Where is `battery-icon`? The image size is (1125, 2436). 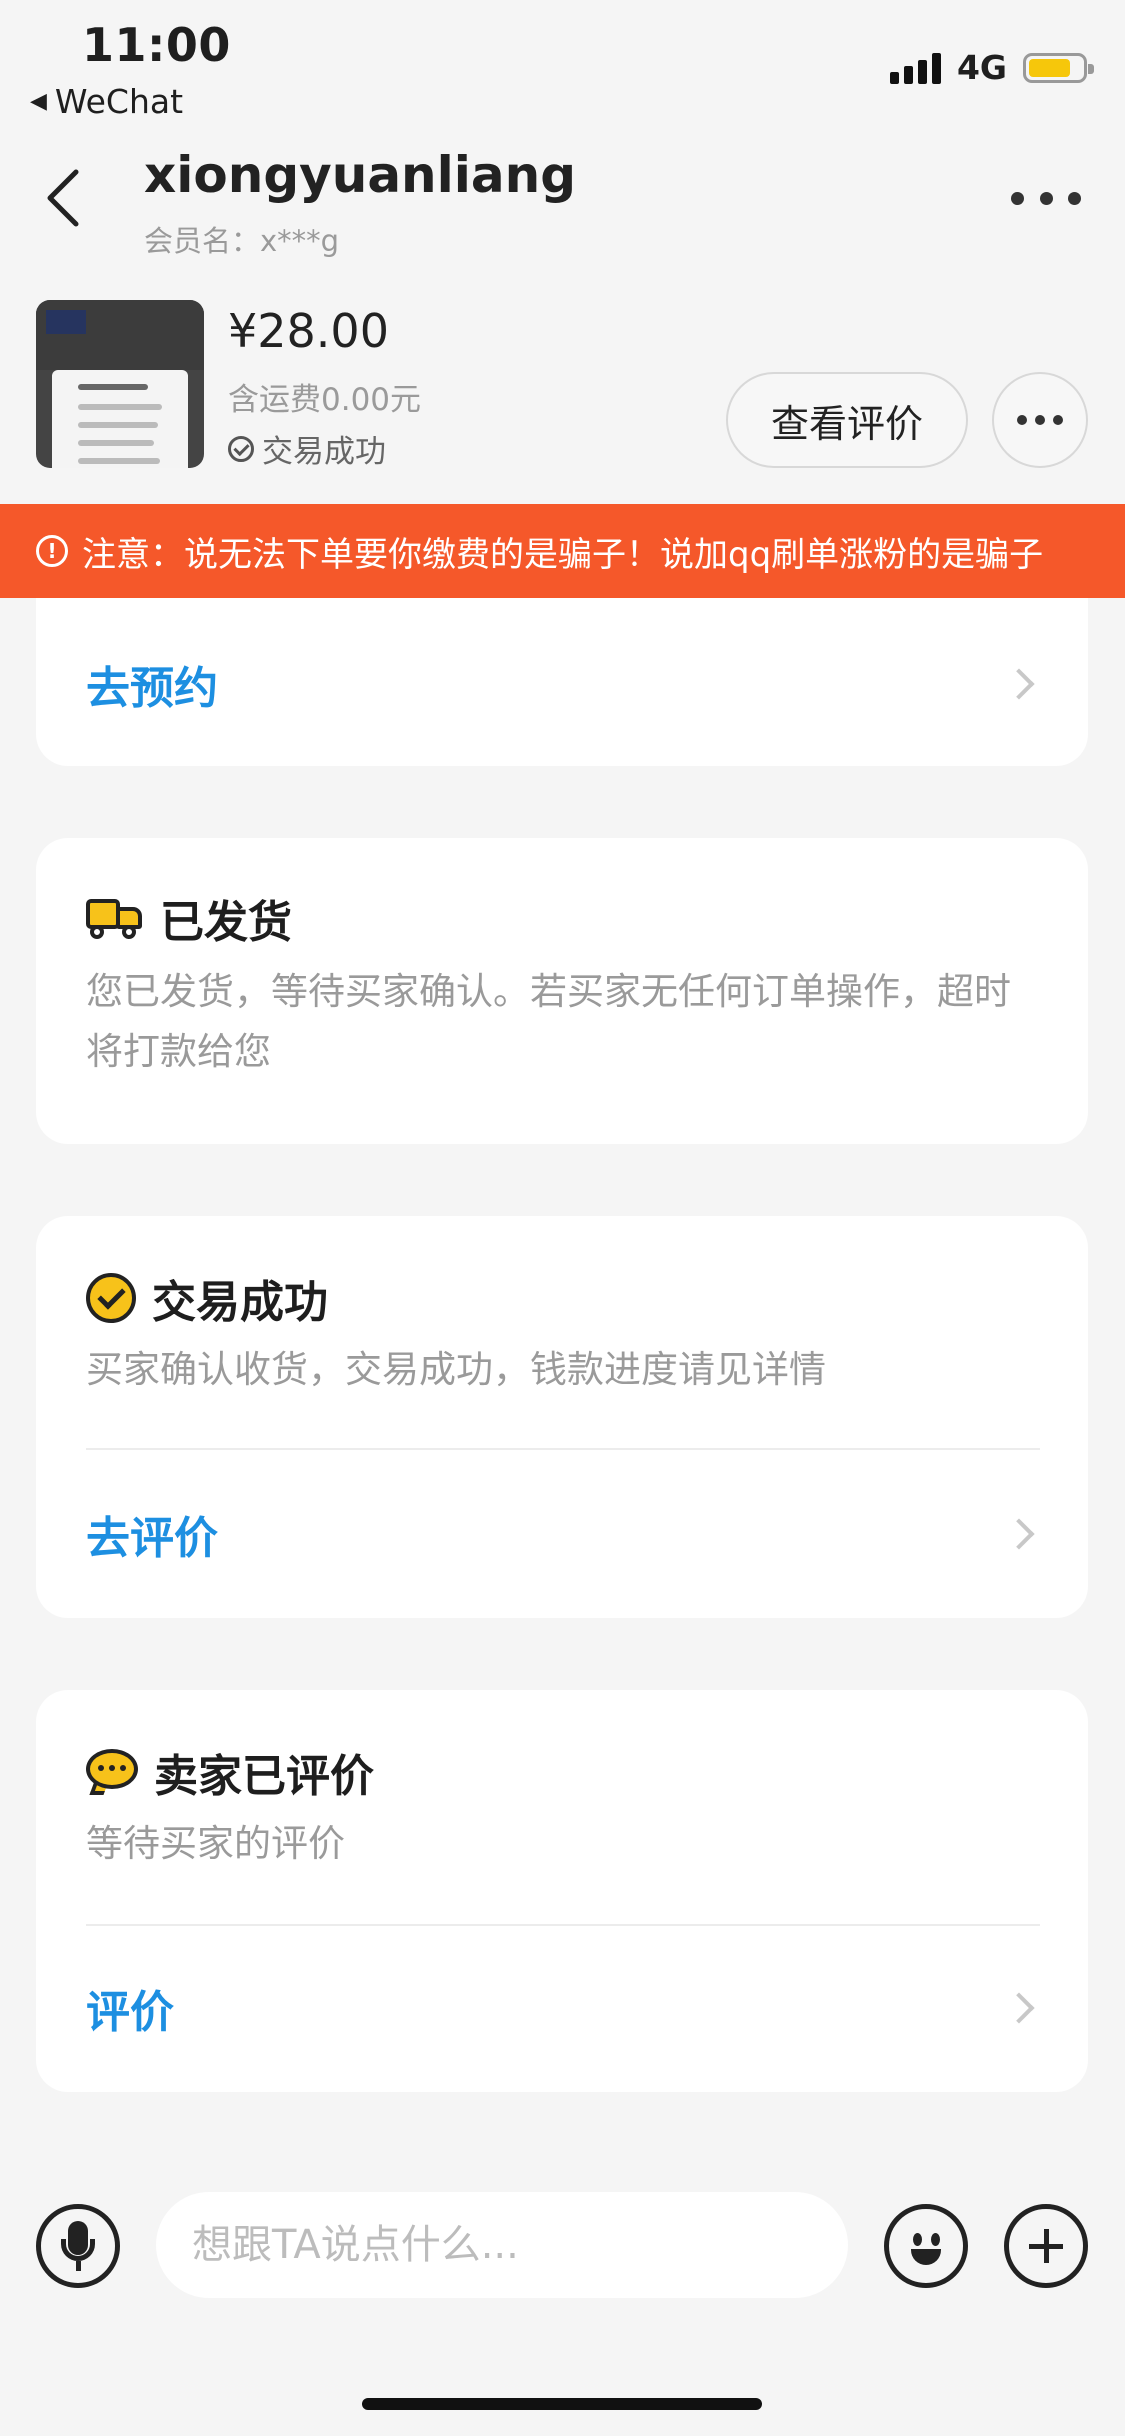
battery-icon is located at coordinates (1058, 67).